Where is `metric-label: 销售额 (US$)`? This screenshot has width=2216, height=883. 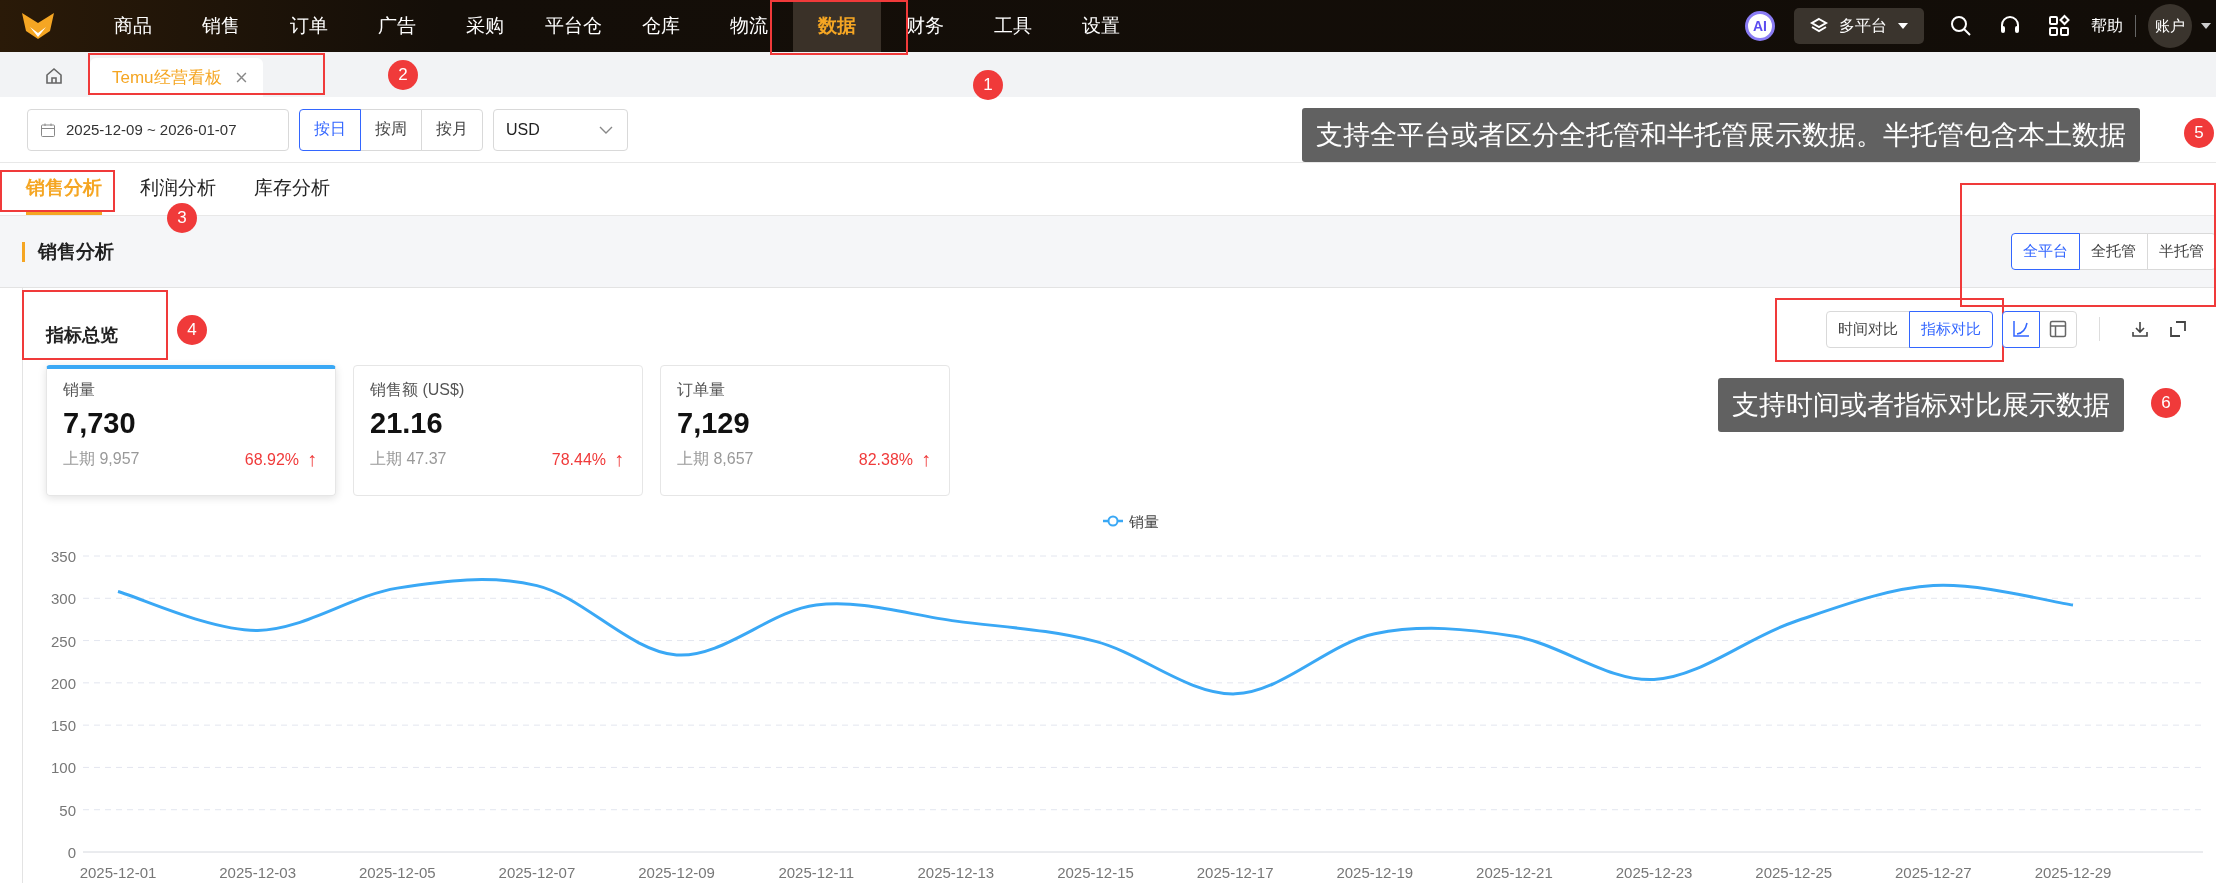
metric-label: 销售额 (US$) is located at coordinates (418, 390).